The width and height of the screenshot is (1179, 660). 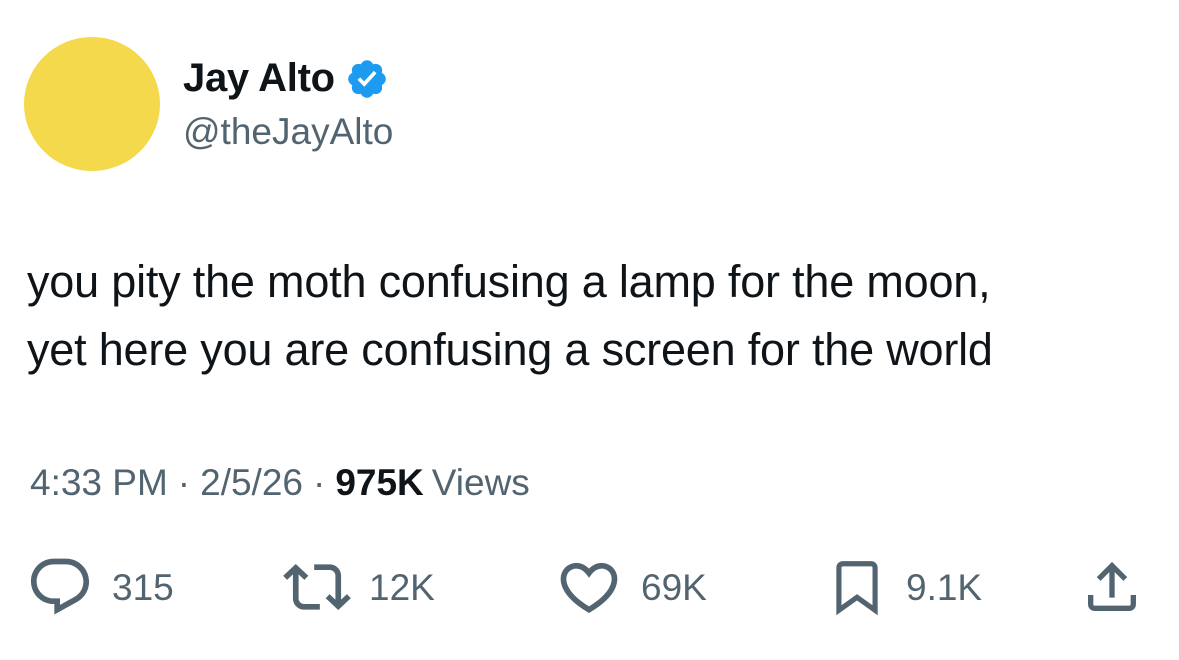 I want to click on tweet-meta: 4:33 PM · 2/5/26 · 975K Views, so click(x=280, y=483).